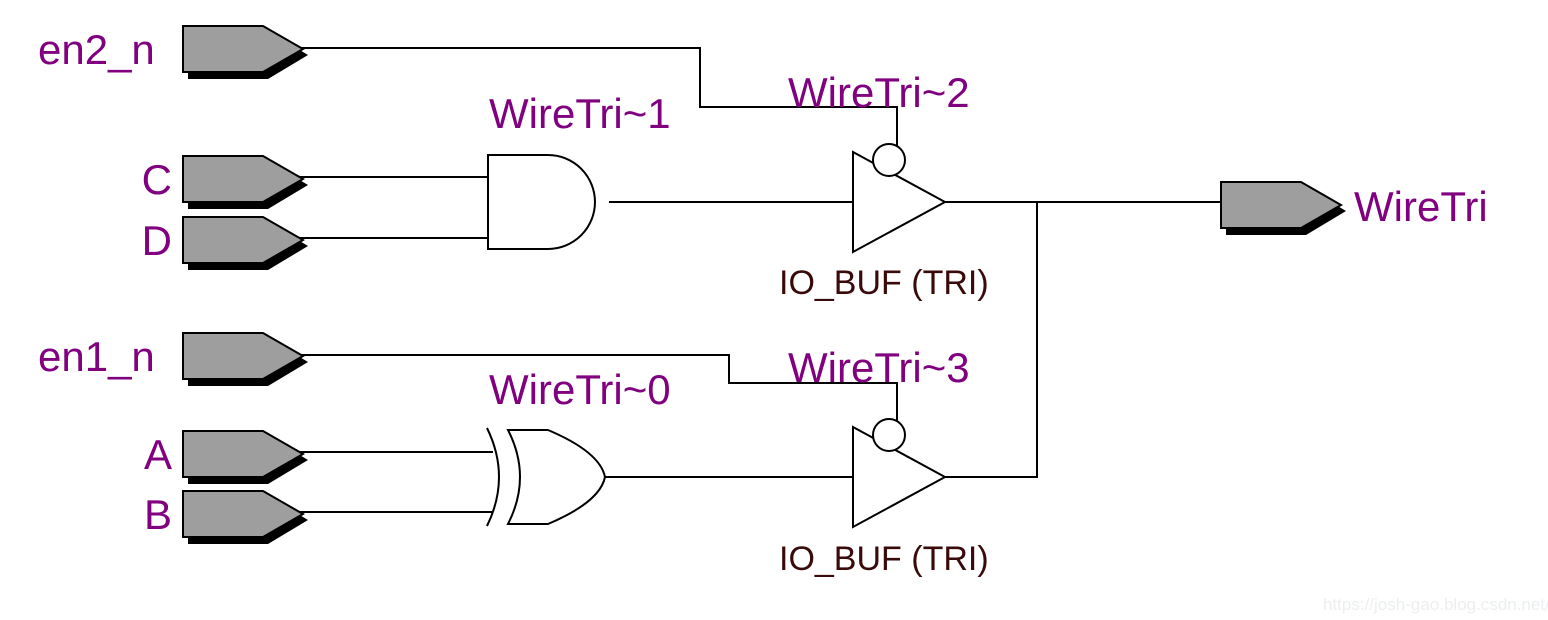  Describe the element at coordinates (900, 198) in the screenshot. I see `tri-buffer-top` at that location.